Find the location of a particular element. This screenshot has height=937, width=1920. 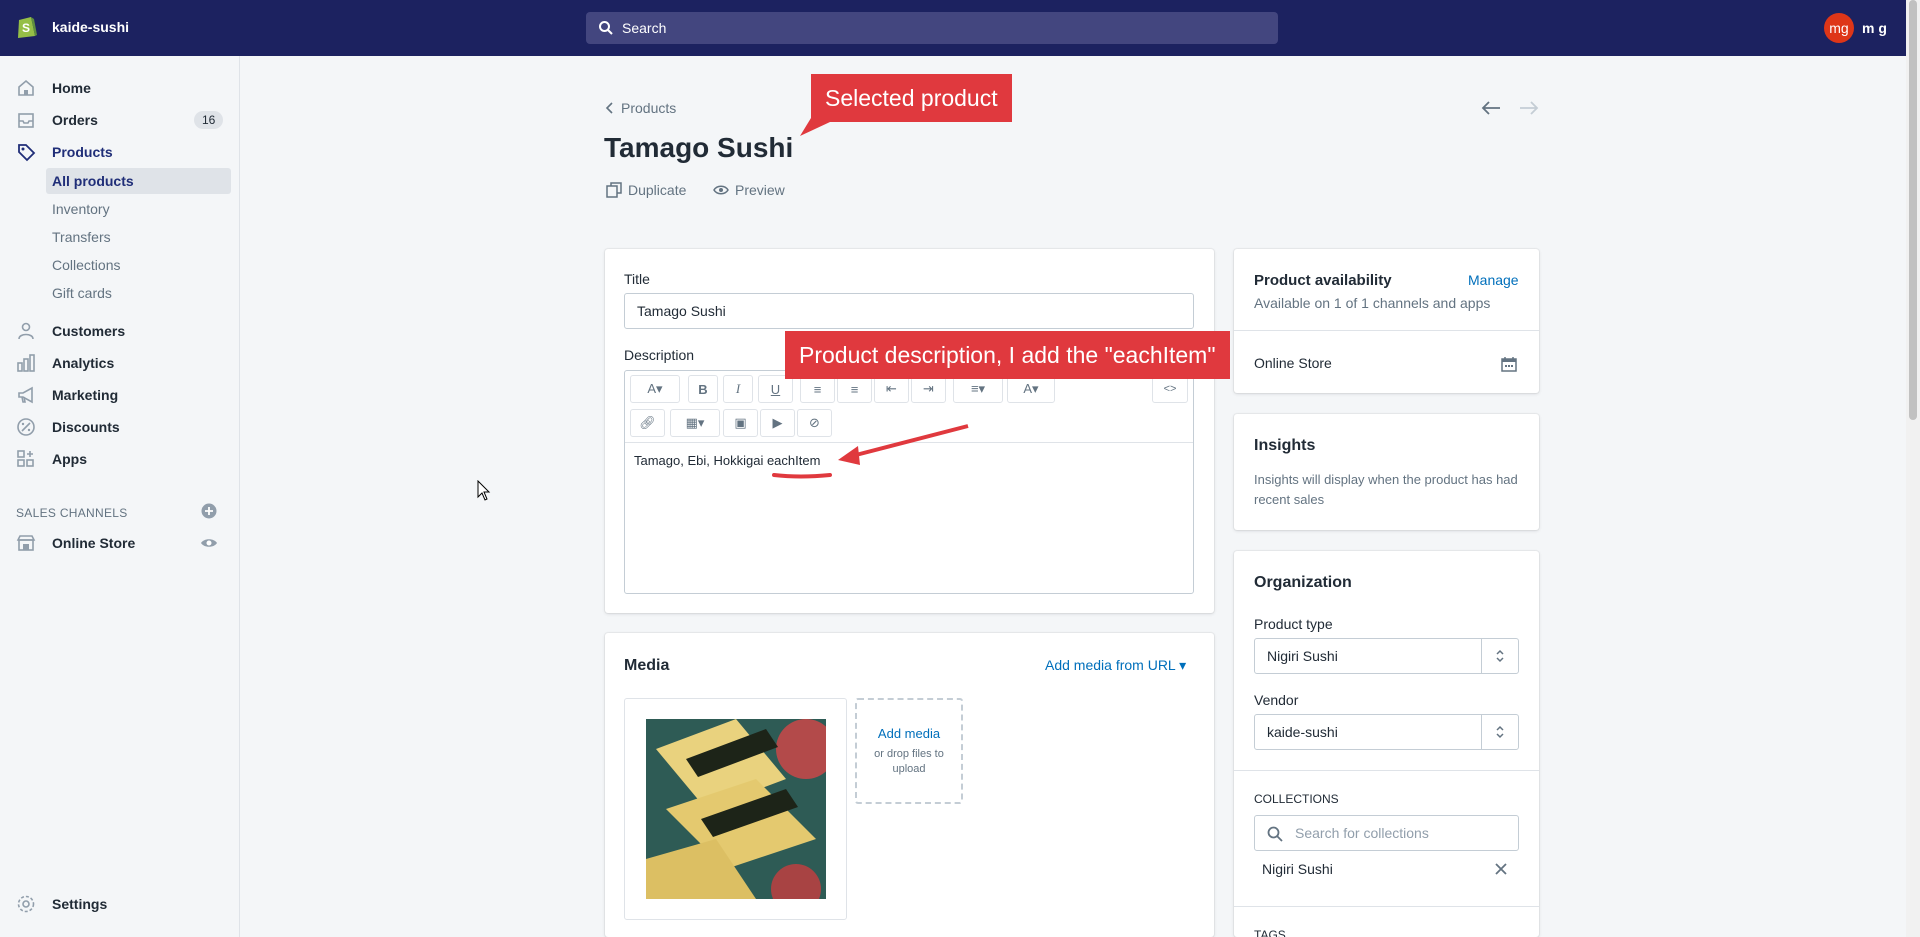

sidebar-item-online-store: Online Store is located at coordinates (119, 543).